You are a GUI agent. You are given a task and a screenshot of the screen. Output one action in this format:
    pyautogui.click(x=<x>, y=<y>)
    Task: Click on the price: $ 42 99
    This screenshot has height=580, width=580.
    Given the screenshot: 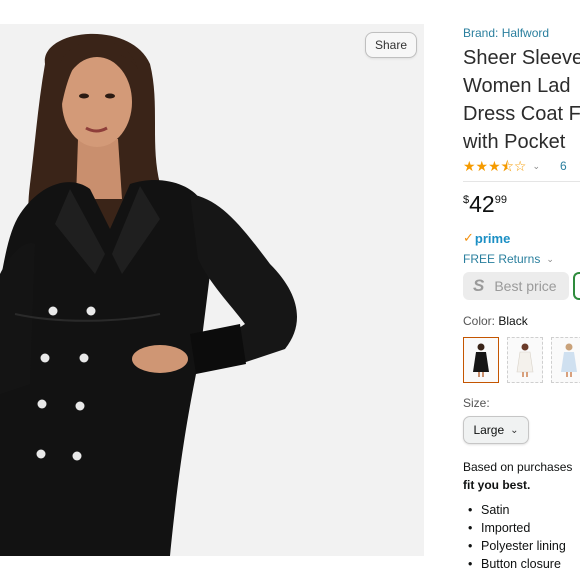 What is the action you would take?
    pyautogui.click(x=521, y=205)
    